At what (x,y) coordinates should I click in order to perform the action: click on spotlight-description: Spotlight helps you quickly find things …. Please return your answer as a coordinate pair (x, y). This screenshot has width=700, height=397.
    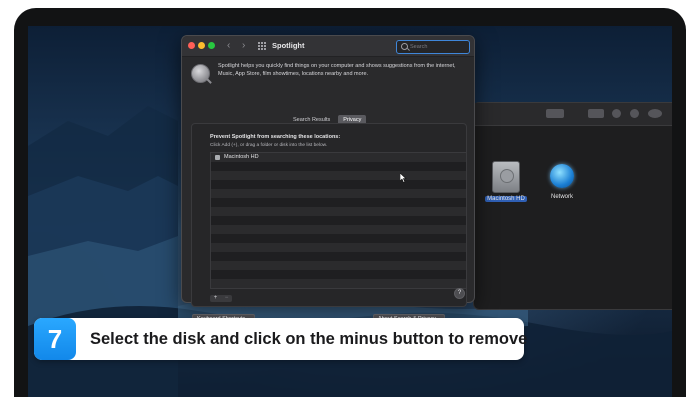
    Looking at the image, I should click on (337, 70).